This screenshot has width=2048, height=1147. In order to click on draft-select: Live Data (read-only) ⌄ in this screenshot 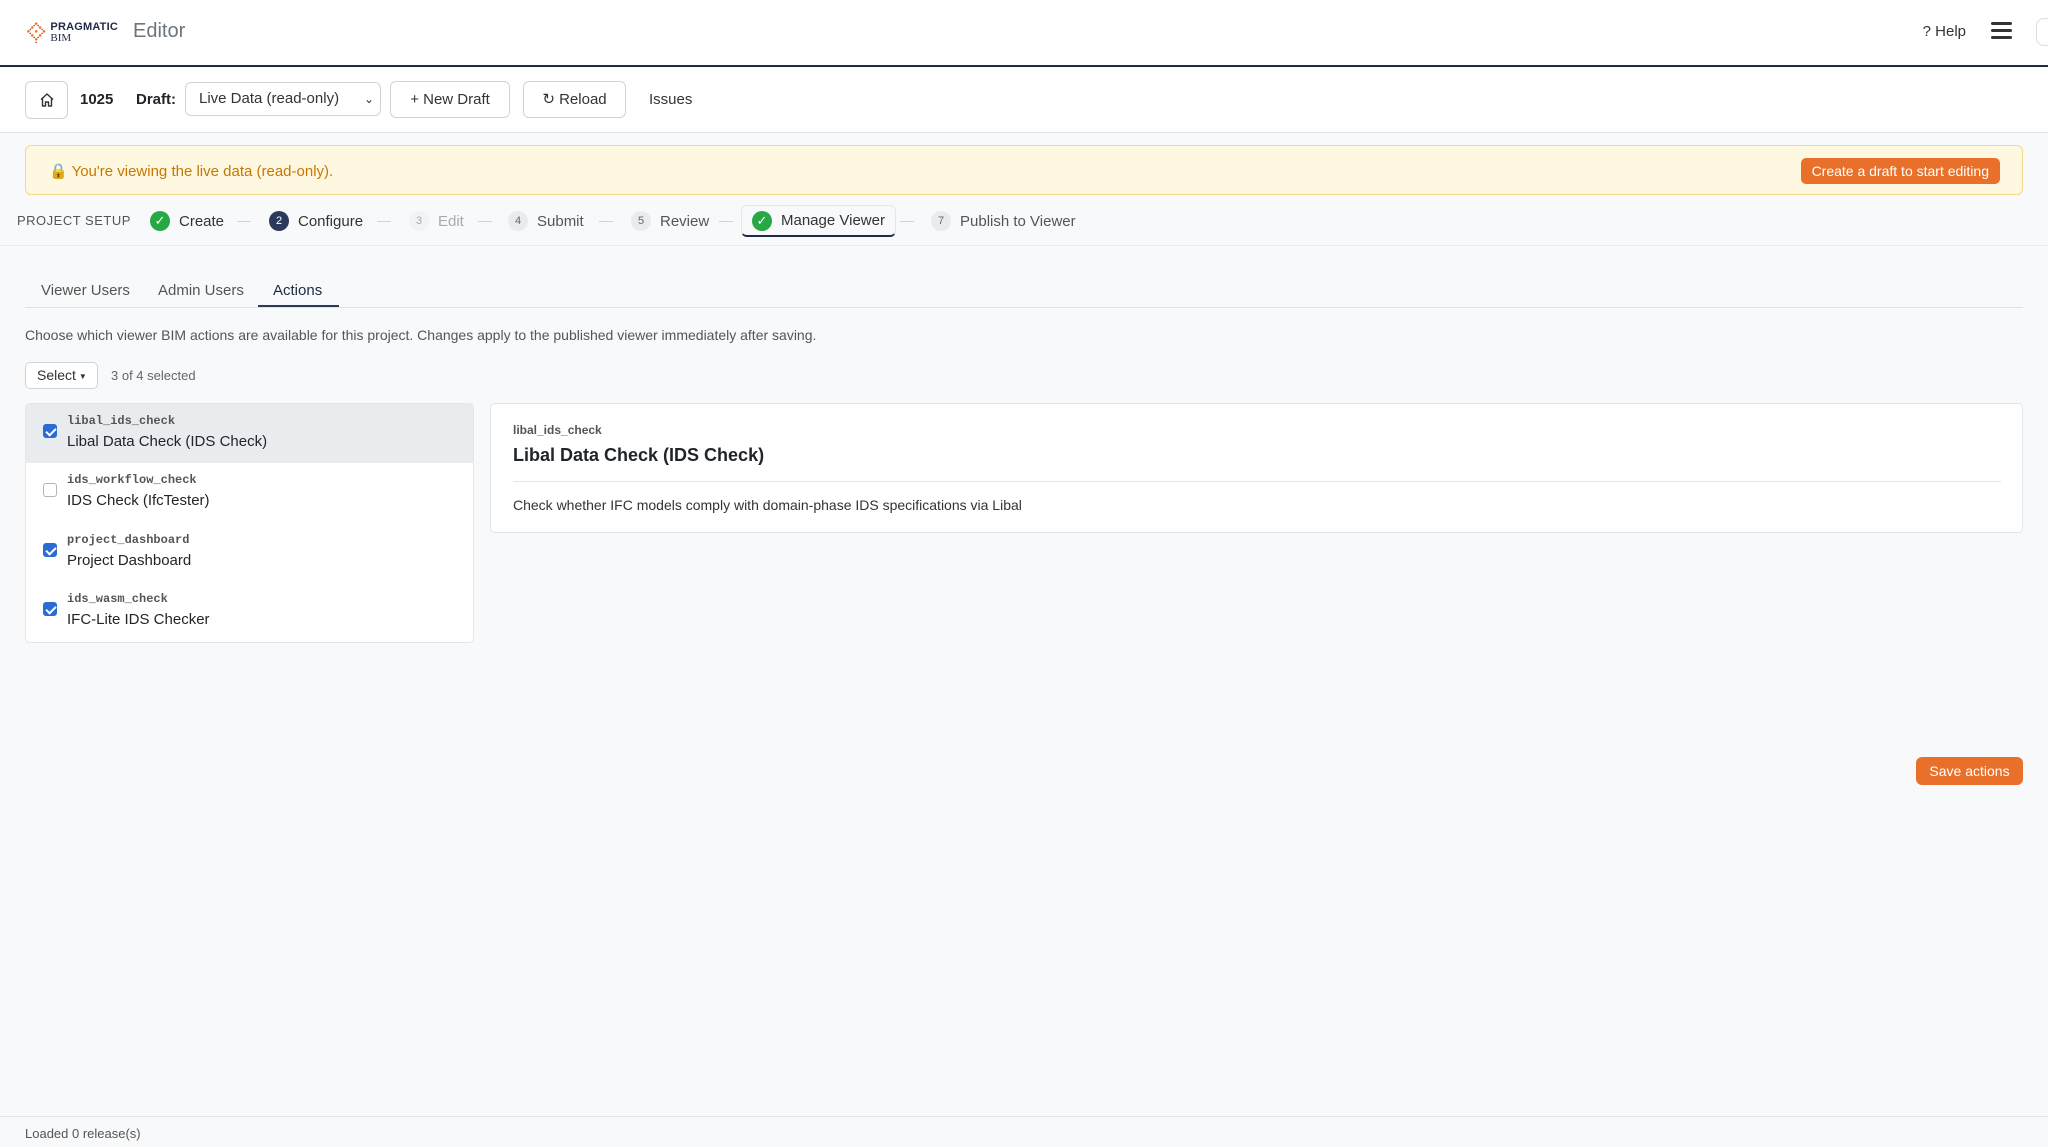, I will do `click(283, 99)`.